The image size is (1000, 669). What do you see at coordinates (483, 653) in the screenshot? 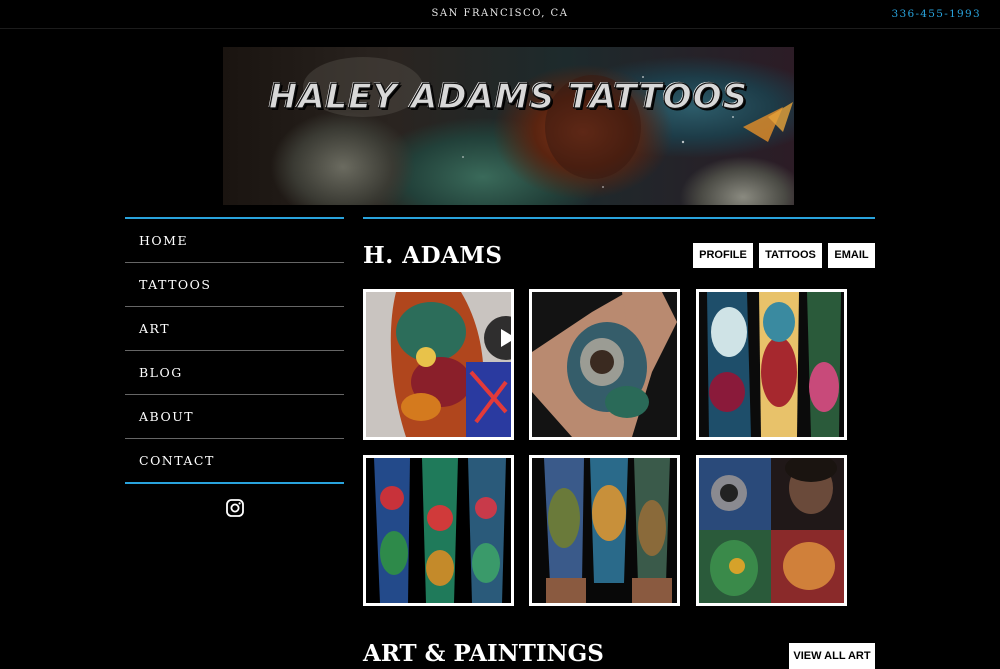
I see `art-section-title: ART & PAINTINGS` at bounding box center [483, 653].